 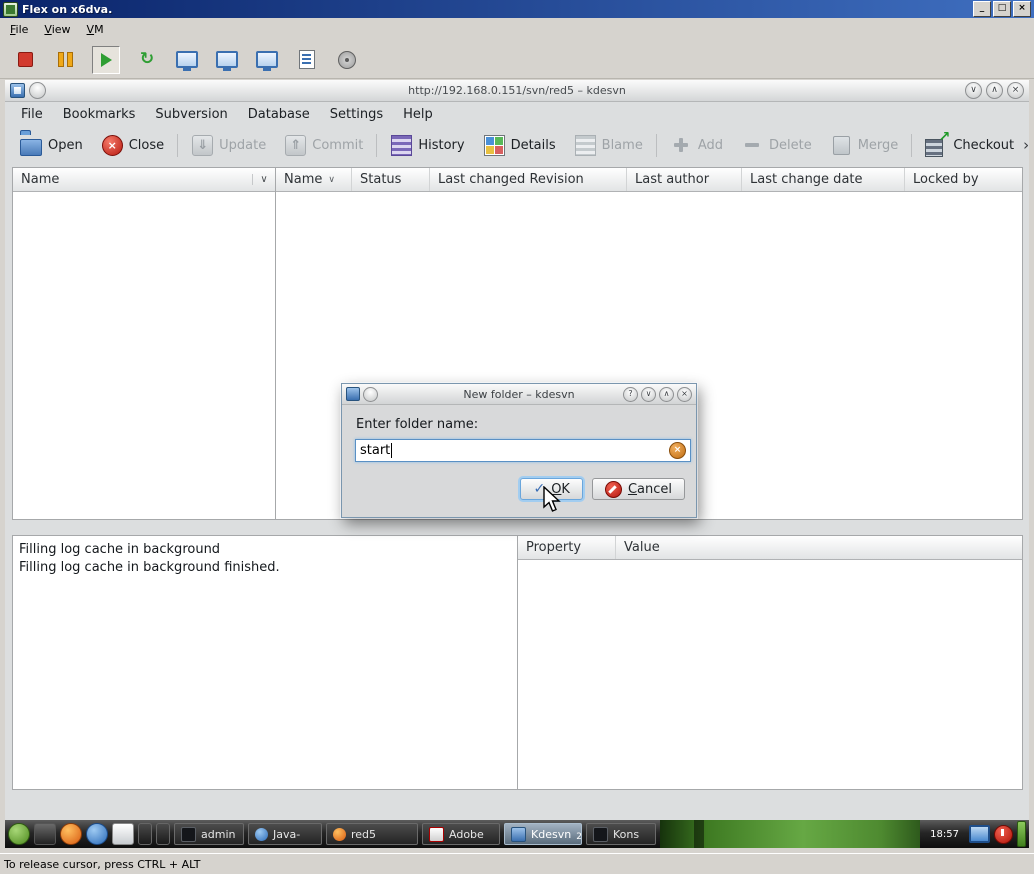 What do you see at coordinates (551, 834) in the screenshot?
I see `task-label: Kdesvn` at bounding box center [551, 834].